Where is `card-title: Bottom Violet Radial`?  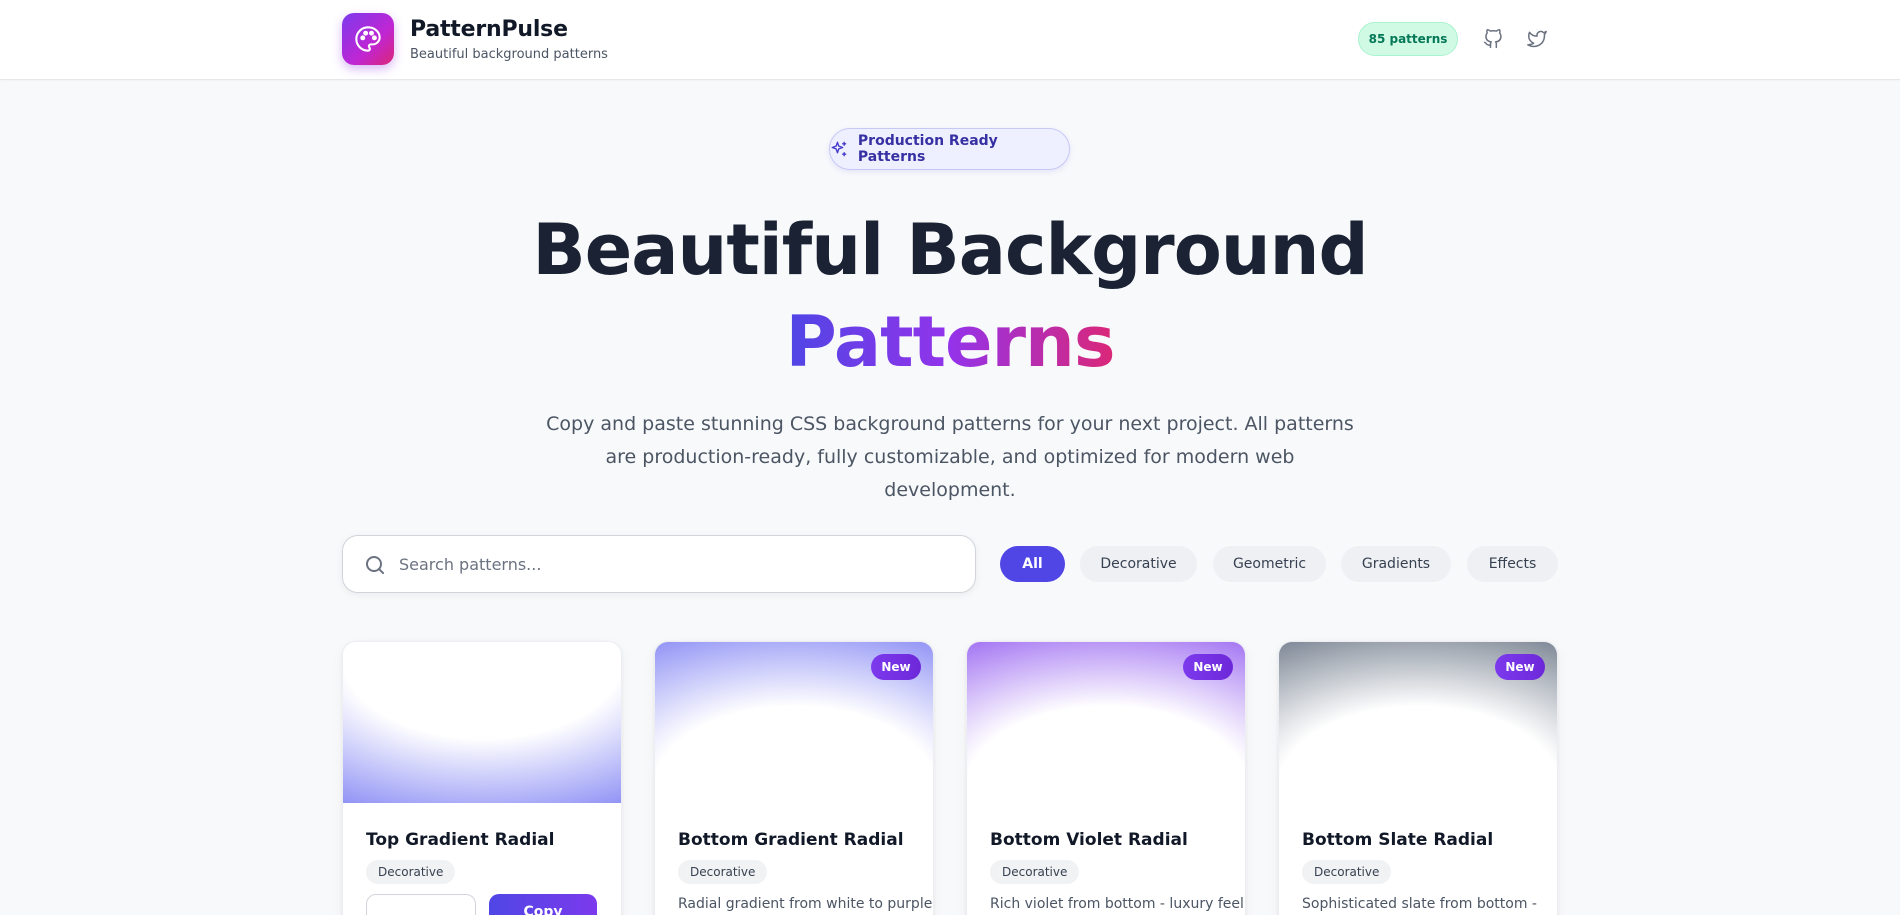 card-title: Bottom Violet Radial is located at coordinates (1089, 840).